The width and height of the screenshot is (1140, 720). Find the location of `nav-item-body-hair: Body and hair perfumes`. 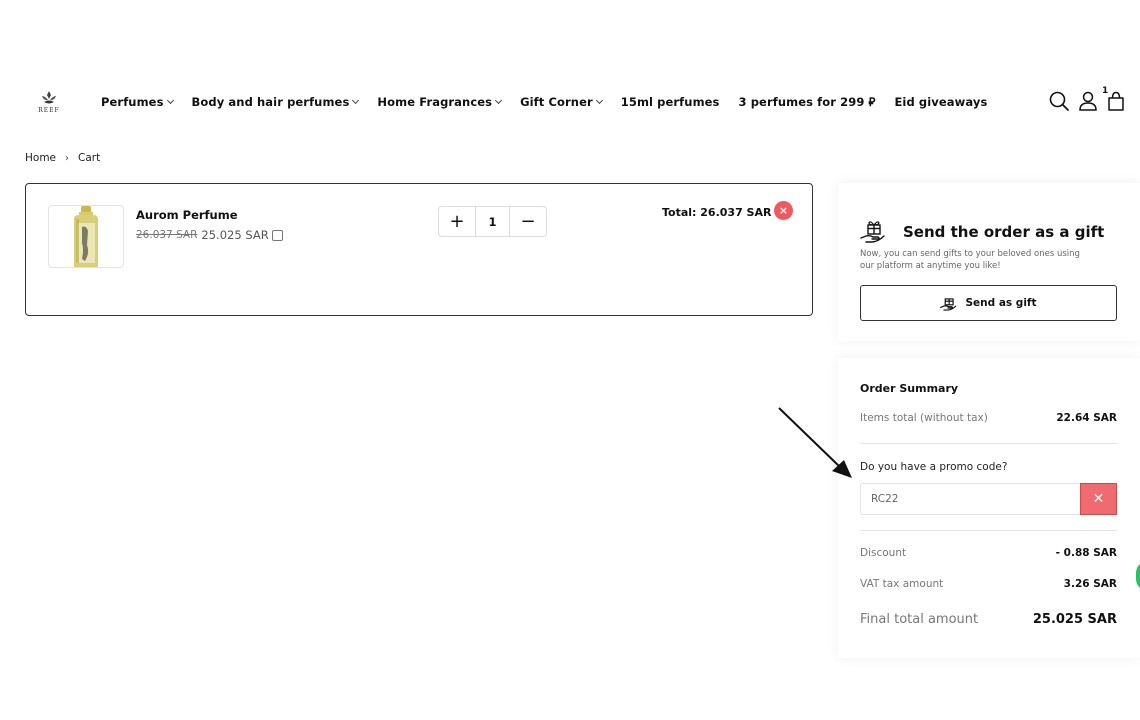

nav-item-body-hair: Body and hair perfumes is located at coordinates (275, 102).